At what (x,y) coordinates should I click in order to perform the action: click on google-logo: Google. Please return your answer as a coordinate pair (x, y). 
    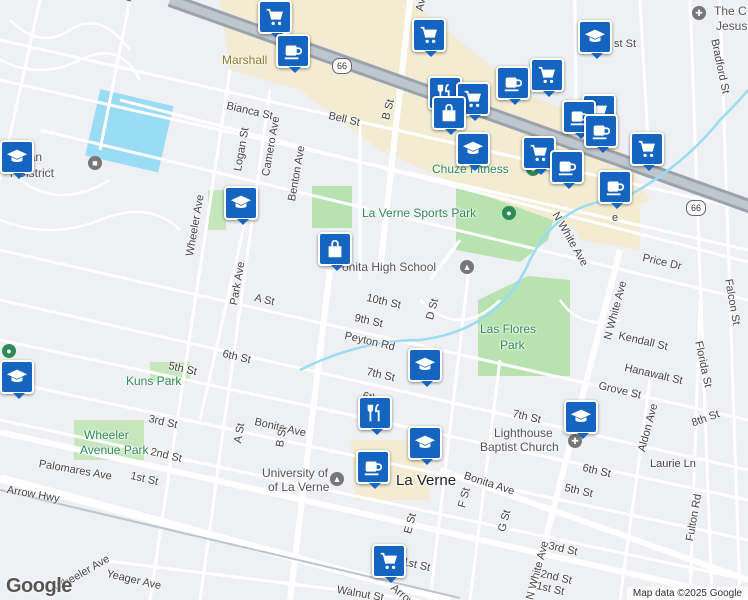
    Looking at the image, I should click on (39, 586).